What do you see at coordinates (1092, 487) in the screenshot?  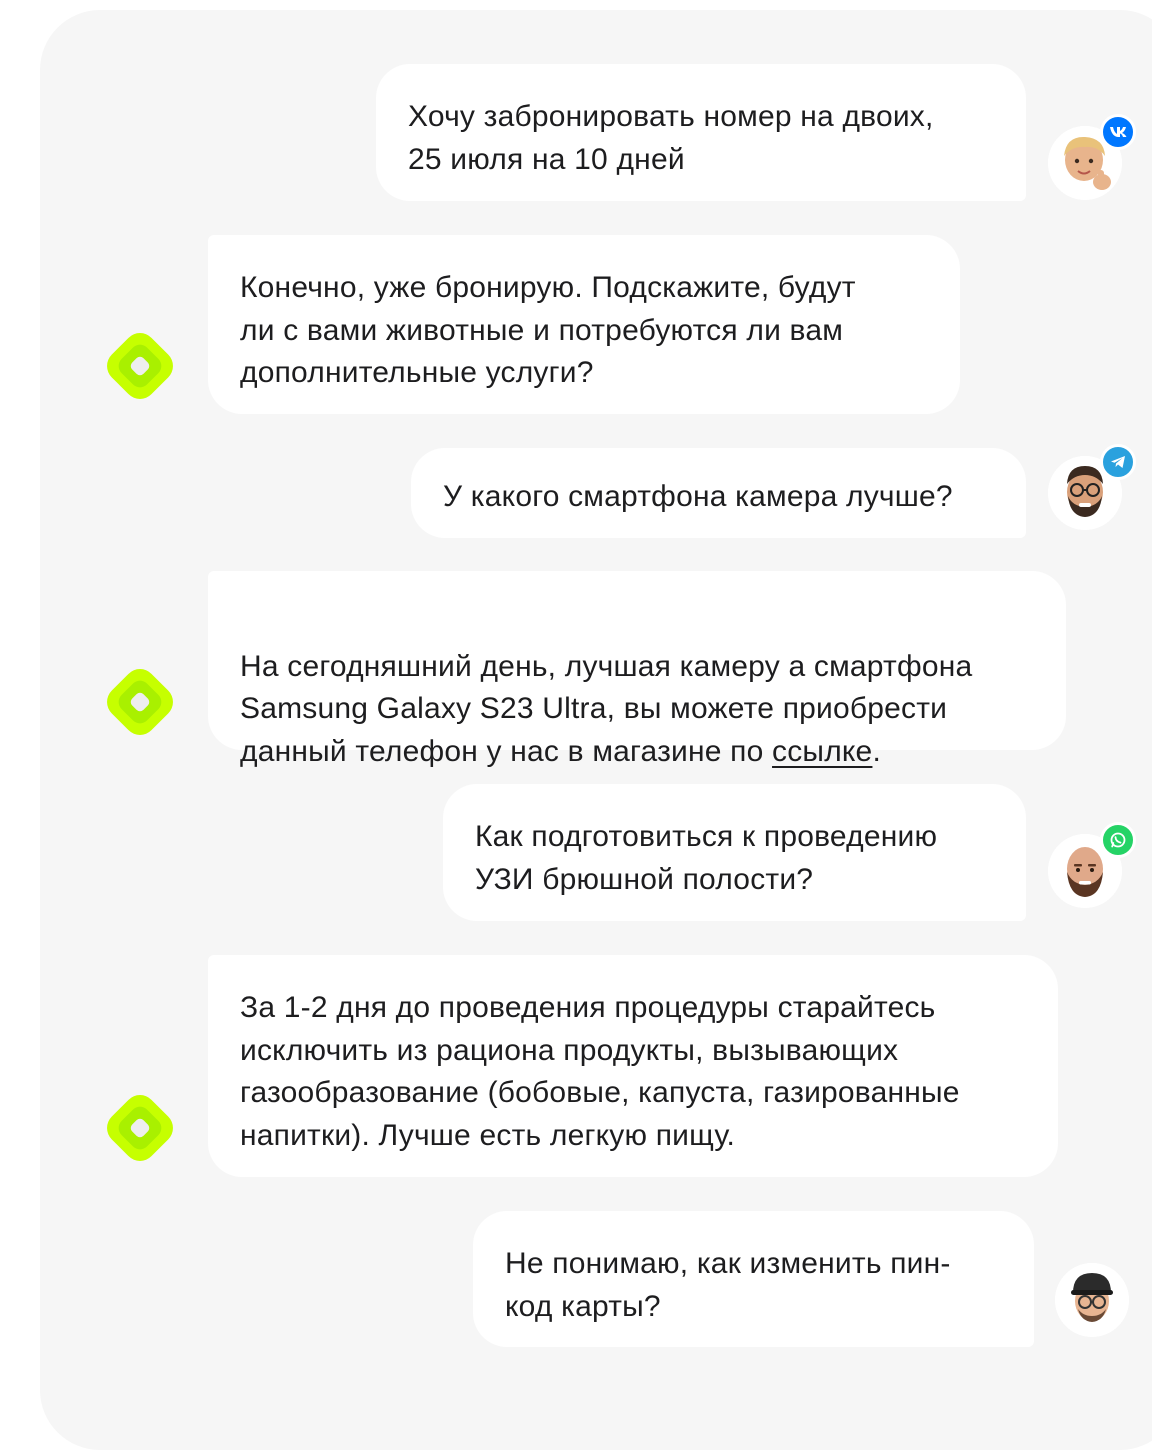 I see `user-avatar-telegram` at bounding box center [1092, 487].